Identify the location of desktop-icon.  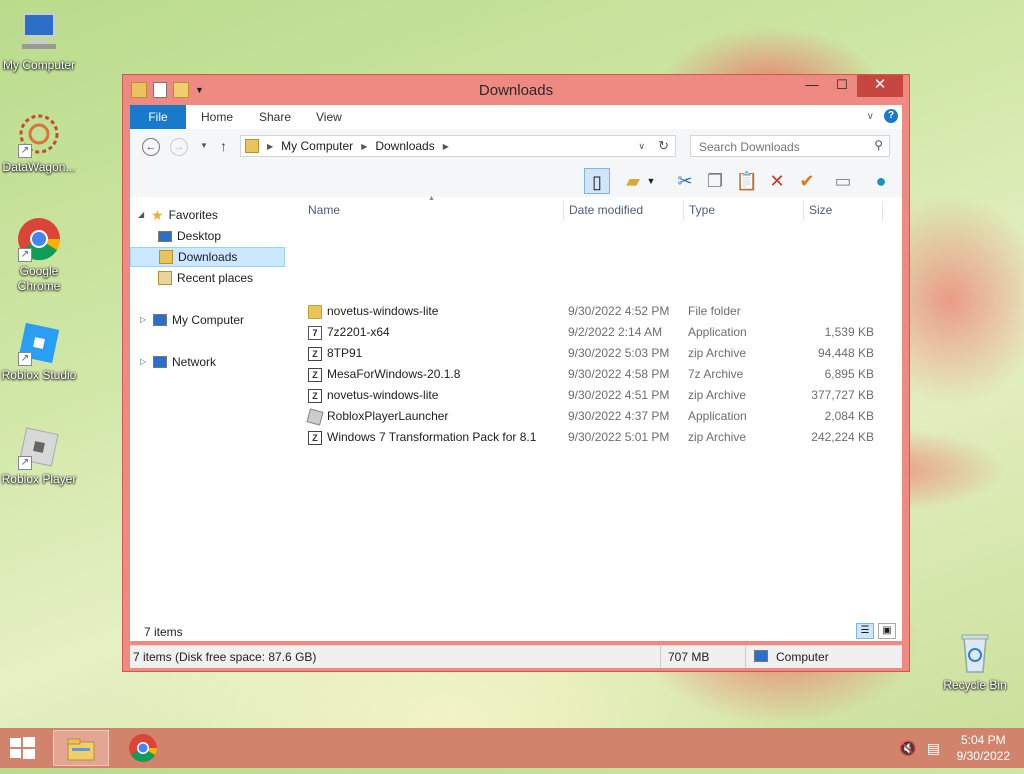
(165, 236).